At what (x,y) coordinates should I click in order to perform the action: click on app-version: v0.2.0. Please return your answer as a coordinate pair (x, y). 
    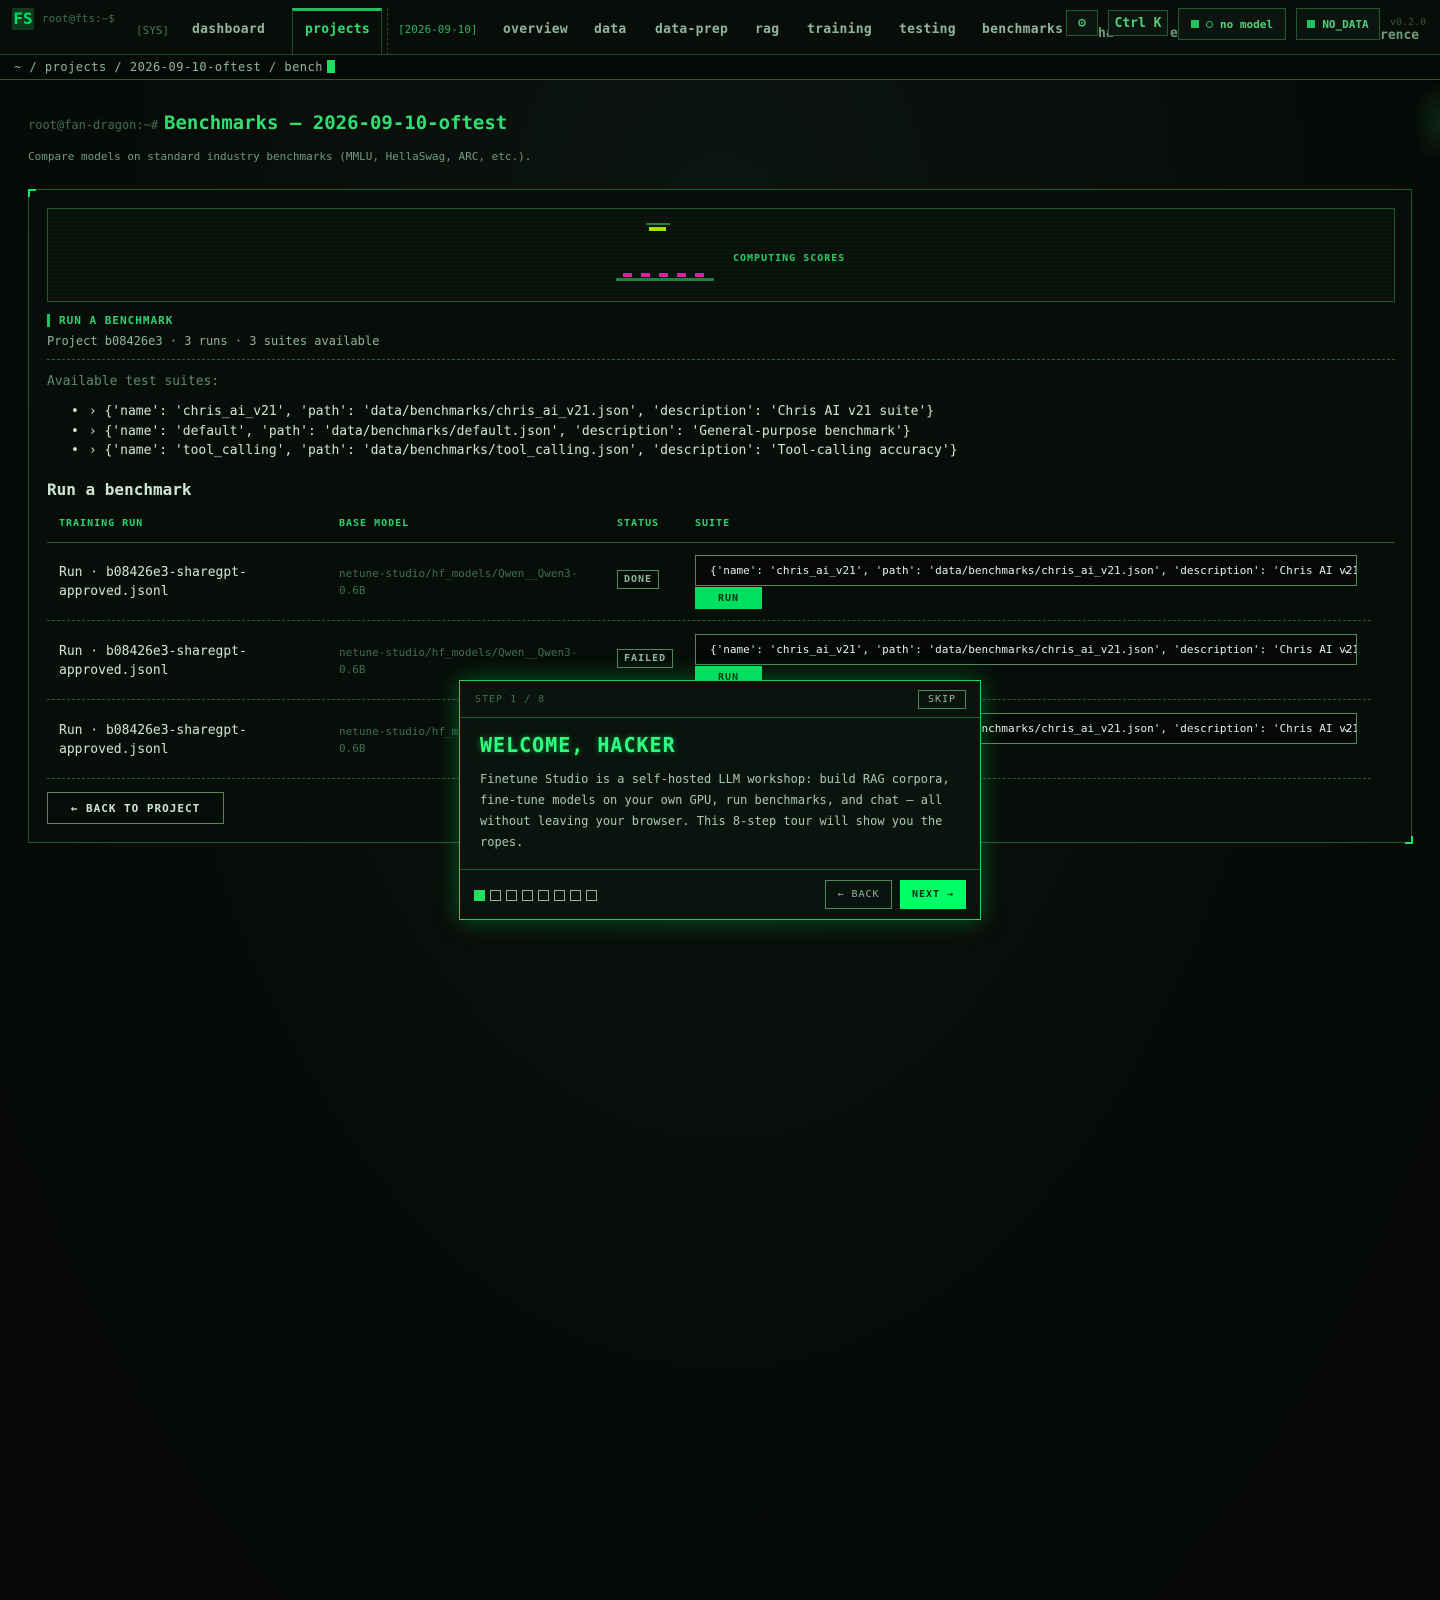
    Looking at the image, I should click on (1408, 22).